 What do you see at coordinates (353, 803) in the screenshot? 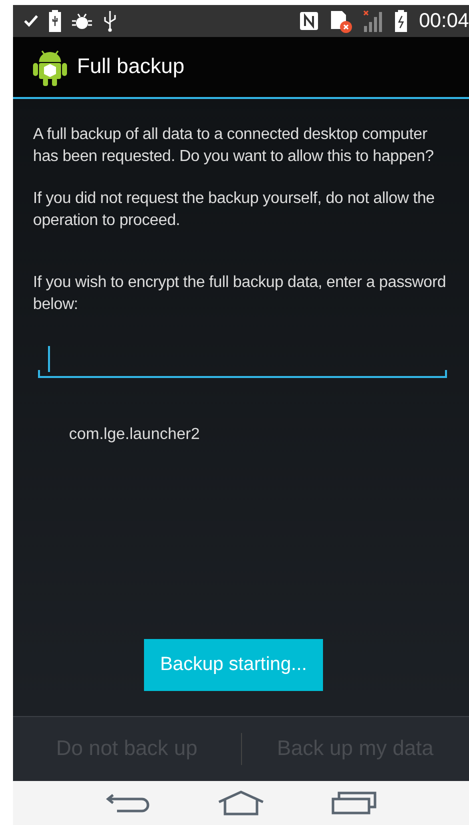
I see `recent-apps-button` at bounding box center [353, 803].